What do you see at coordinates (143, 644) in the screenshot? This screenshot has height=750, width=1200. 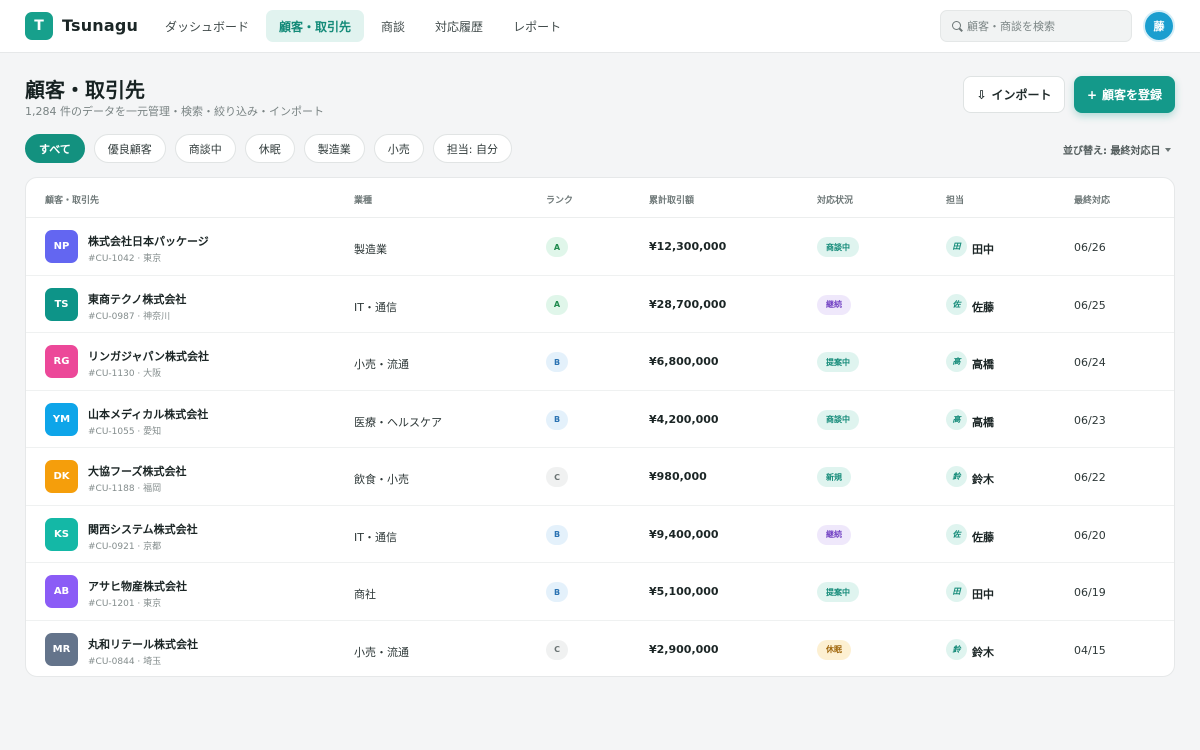 I see `customer-name: 丸和リテール株式会社` at bounding box center [143, 644].